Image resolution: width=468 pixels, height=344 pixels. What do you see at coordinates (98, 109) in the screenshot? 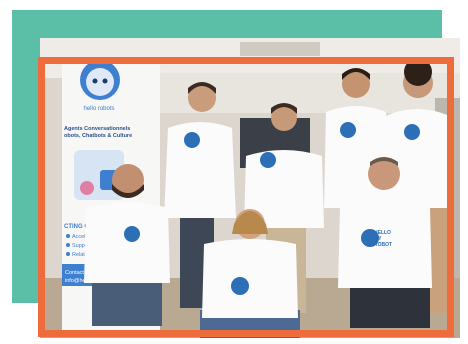
I see `banner-brand: hello robots` at bounding box center [98, 109].